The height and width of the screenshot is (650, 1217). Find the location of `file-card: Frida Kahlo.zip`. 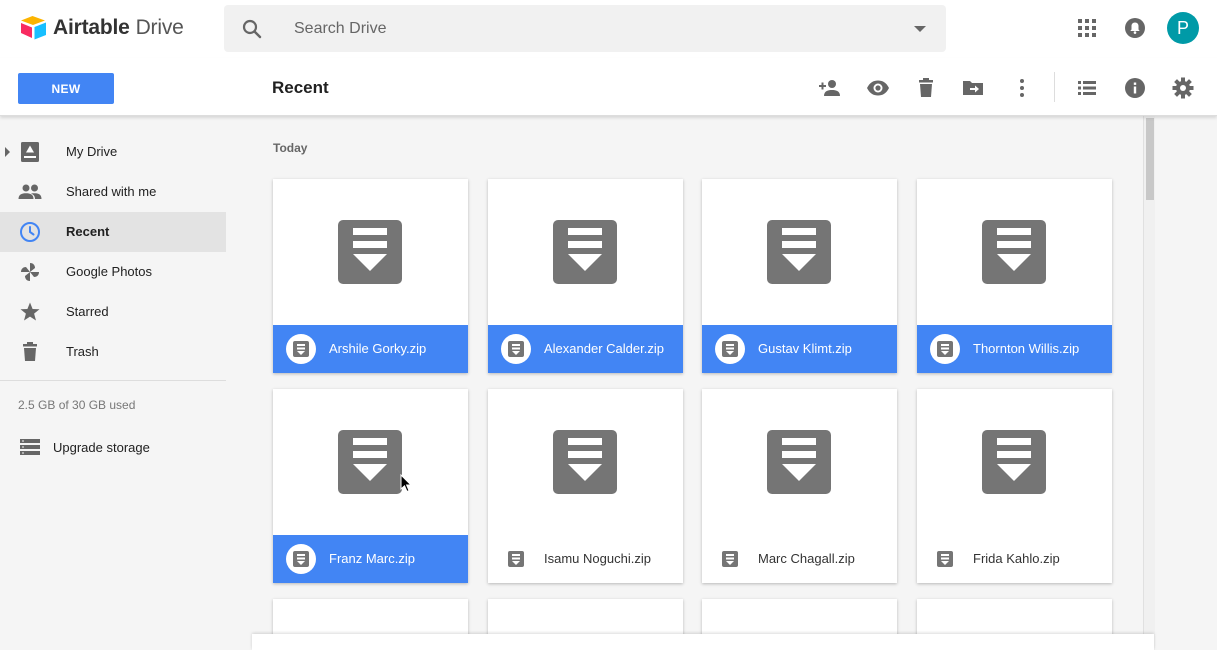

file-card: Frida Kahlo.zip is located at coordinates (1014, 486).